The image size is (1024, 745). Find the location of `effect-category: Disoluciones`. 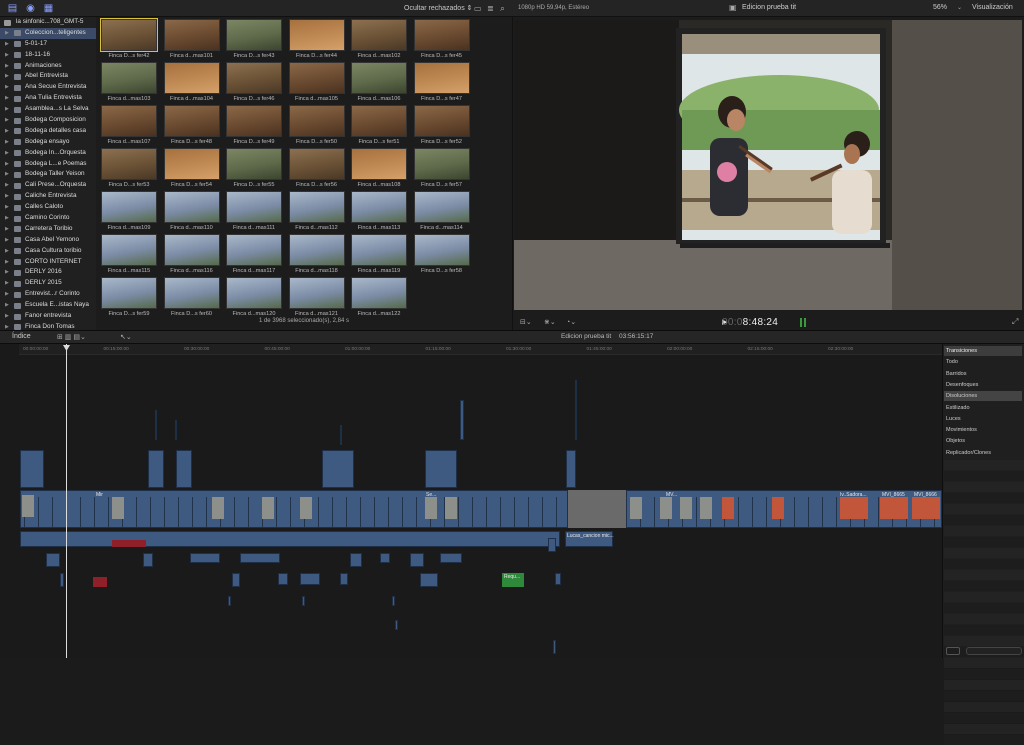

effect-category: Disoluciones is located at coordinates (983, 396).